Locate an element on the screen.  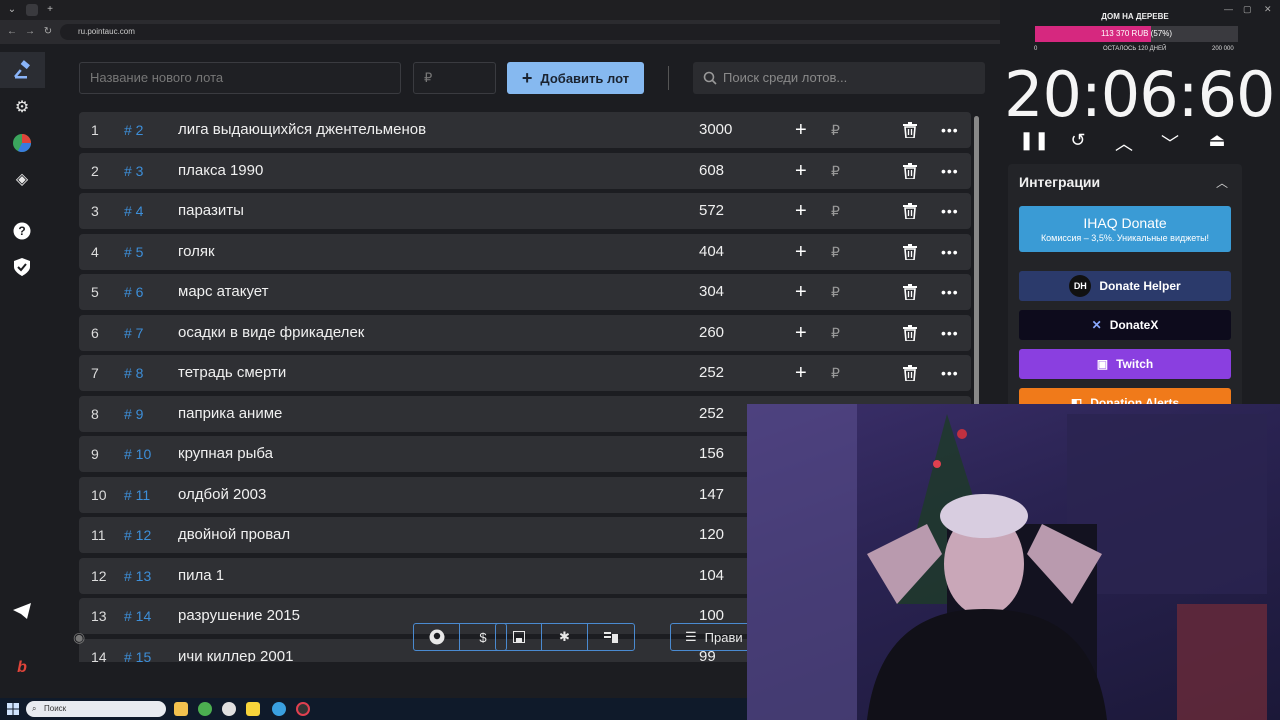
lot-id-link: # 10 is located at coordinates (137, 454).